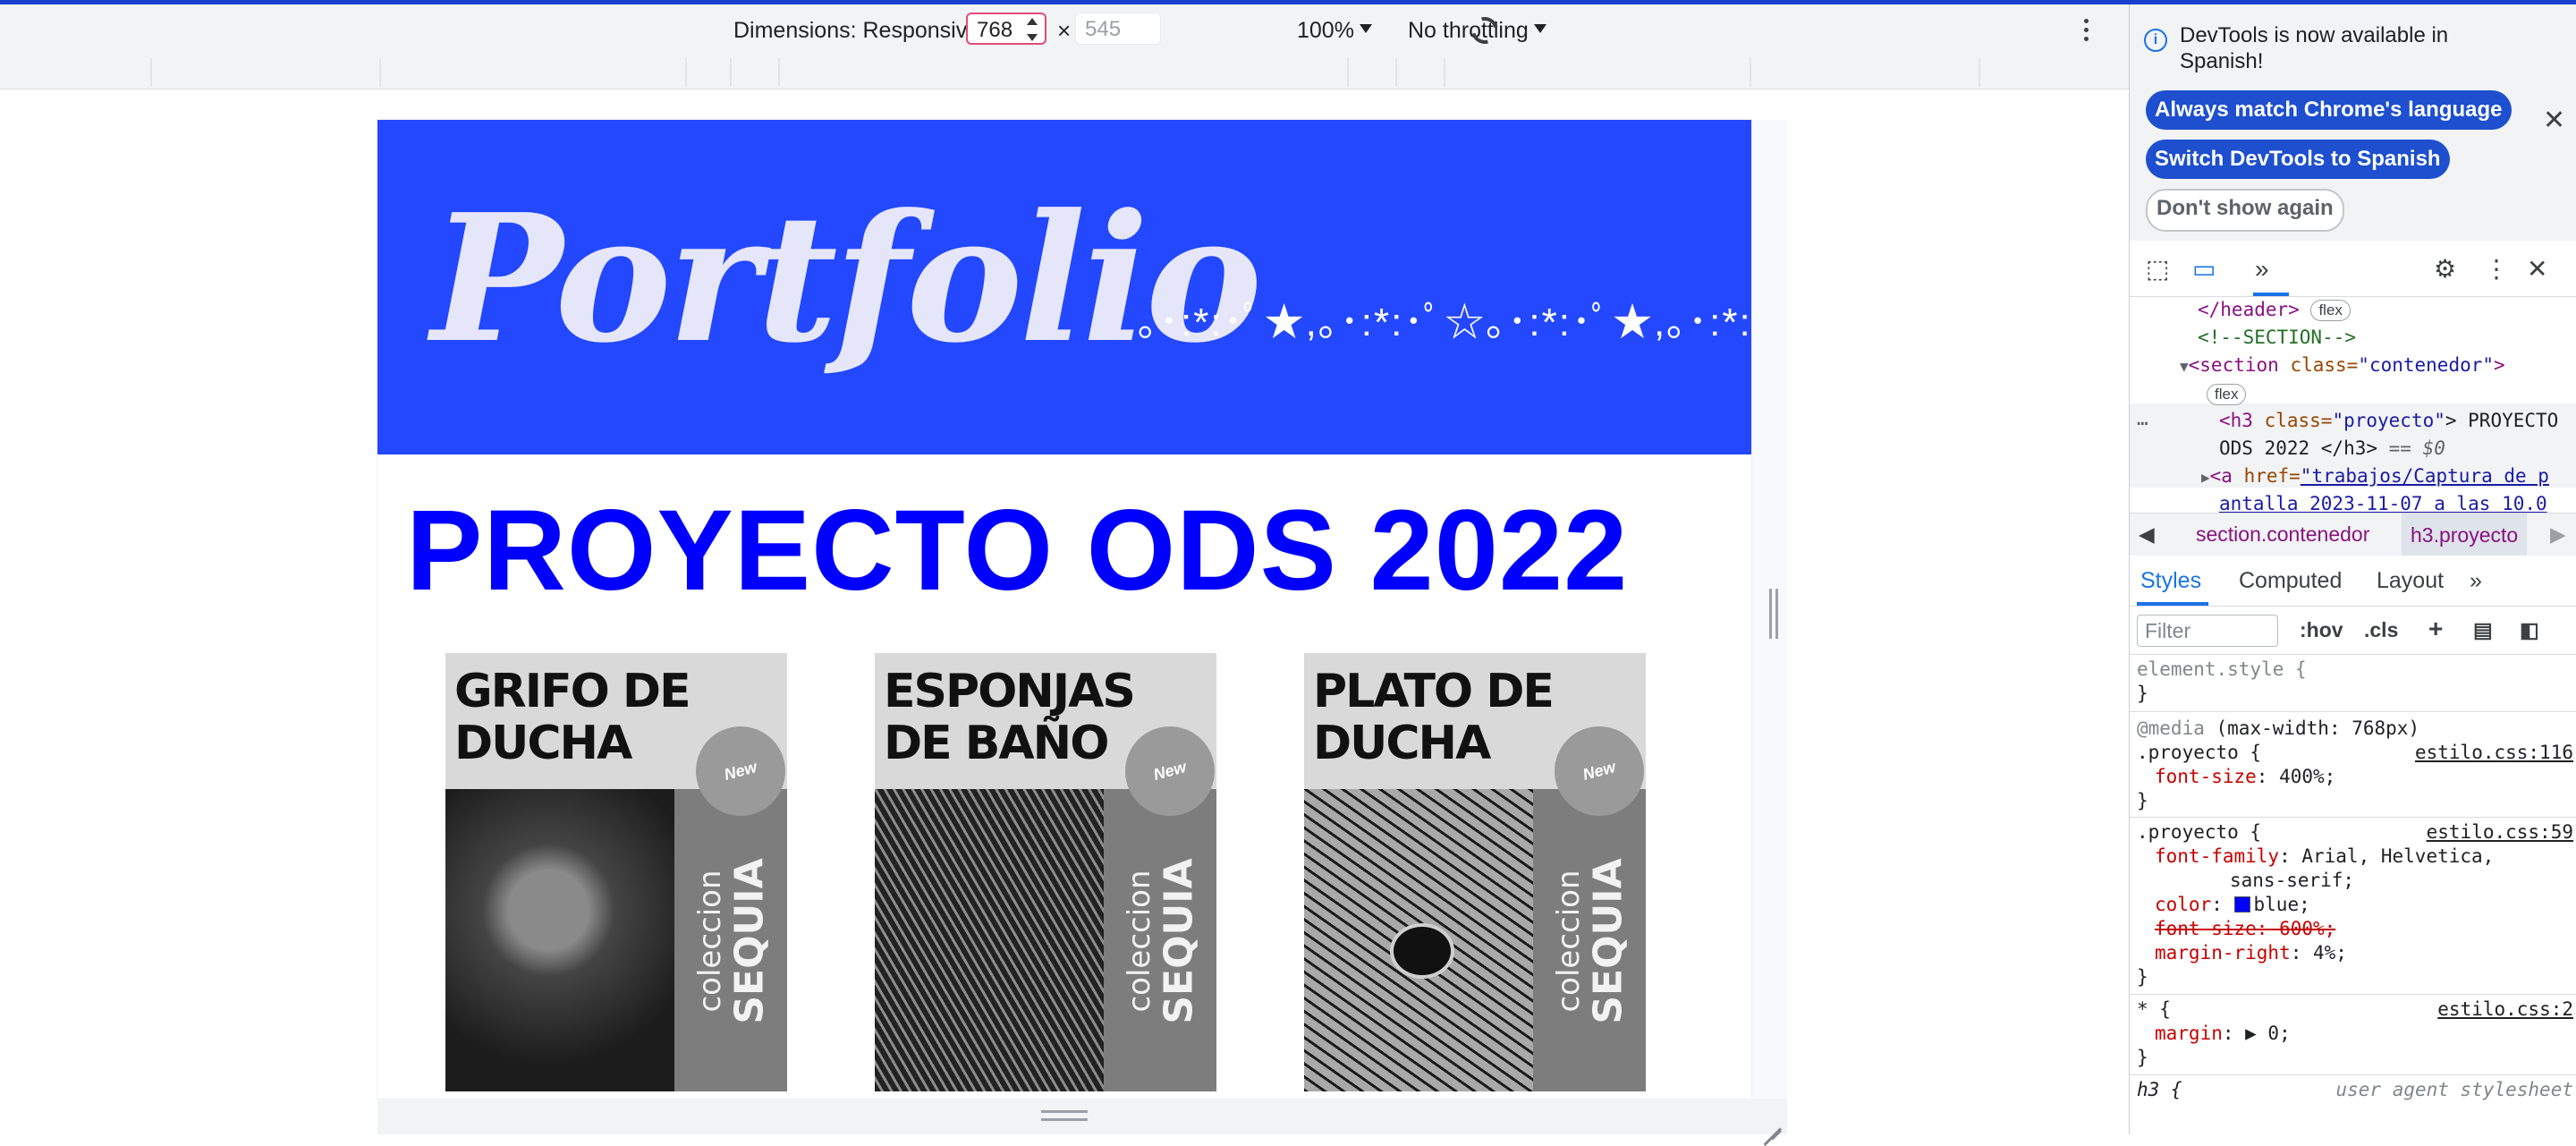  I want to click on breadcrumb-h3: h3.proyecto, so click(2465, 535).